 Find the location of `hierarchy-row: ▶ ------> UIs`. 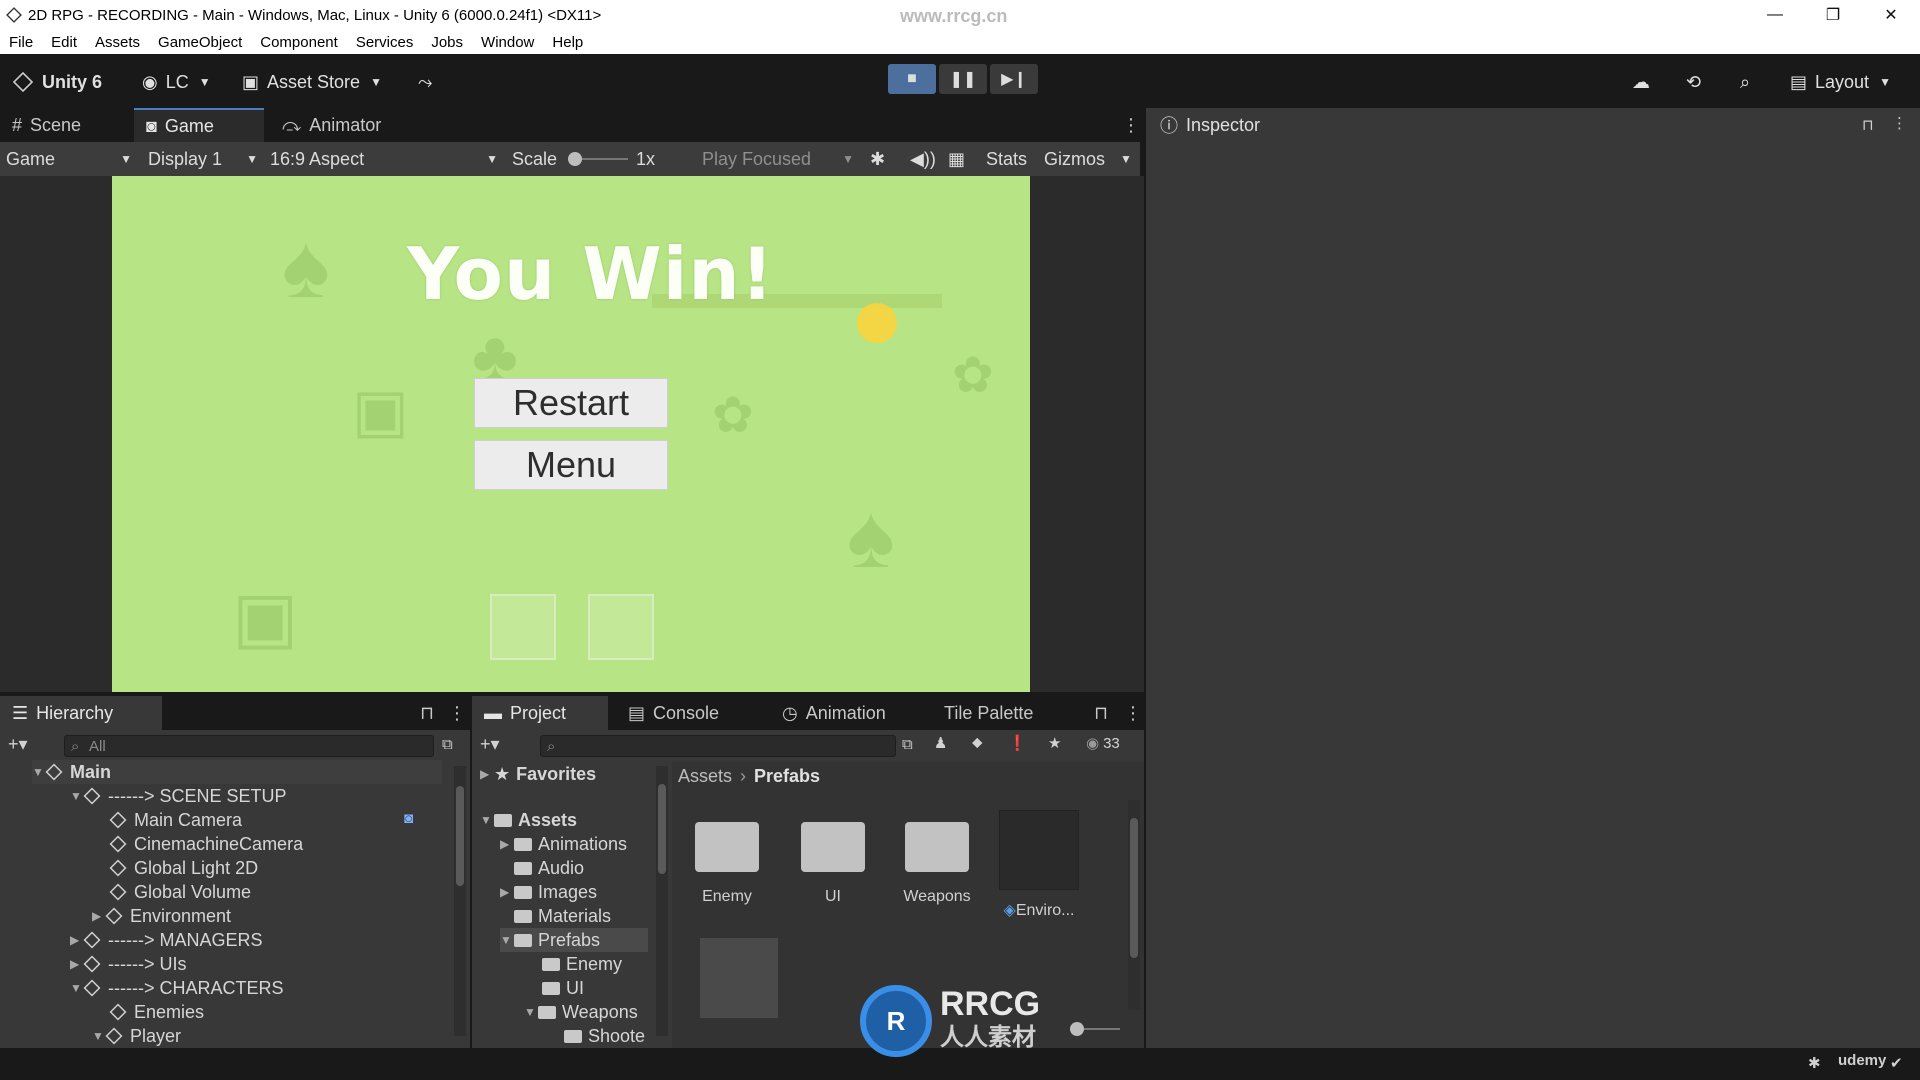

hierarchy-row: ▶ ------> UIs is located at coordinates (128, 964).